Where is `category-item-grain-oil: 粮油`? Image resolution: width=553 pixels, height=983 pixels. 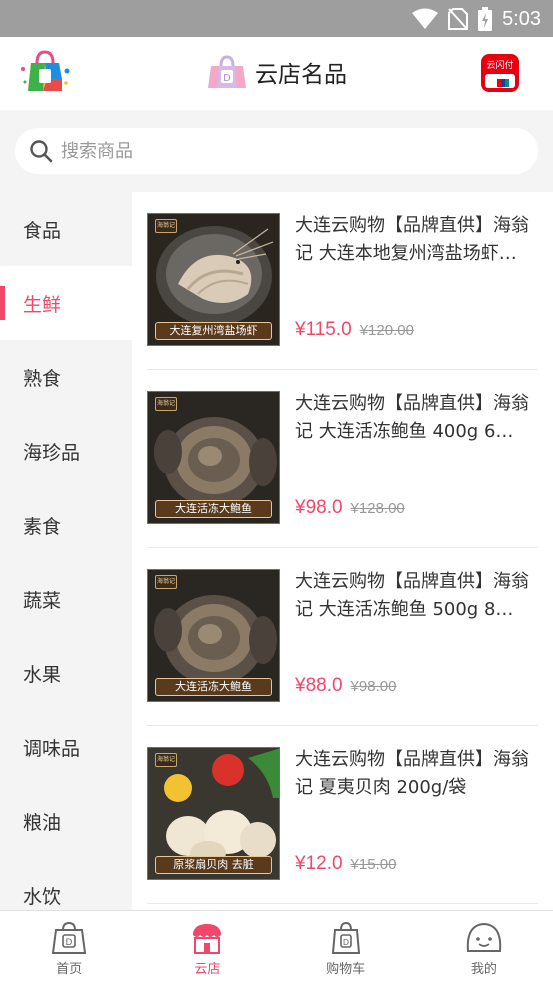
category-item-grain-oil: 粮油 is located at coordinates (66, 821).